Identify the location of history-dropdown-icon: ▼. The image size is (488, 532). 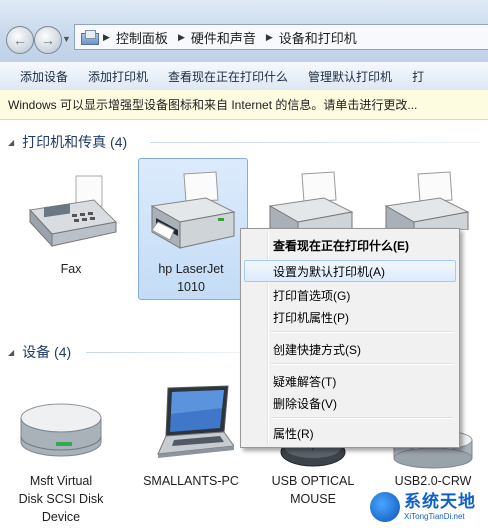
(66, 39).